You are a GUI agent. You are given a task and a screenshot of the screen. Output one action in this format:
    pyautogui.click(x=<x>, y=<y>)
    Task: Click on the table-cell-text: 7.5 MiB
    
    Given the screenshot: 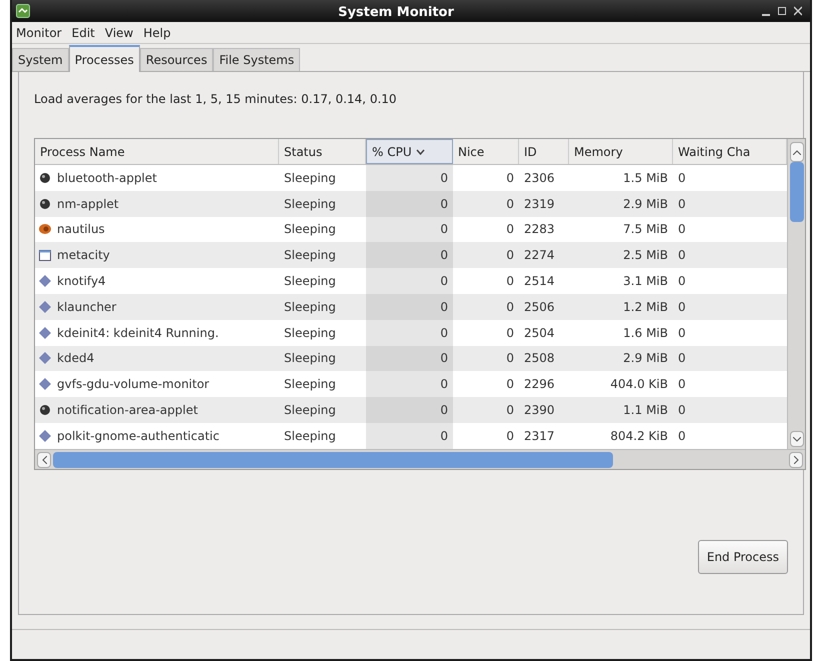 What is the action you would take?
    pyautogui.click(x=645, y=229)
    